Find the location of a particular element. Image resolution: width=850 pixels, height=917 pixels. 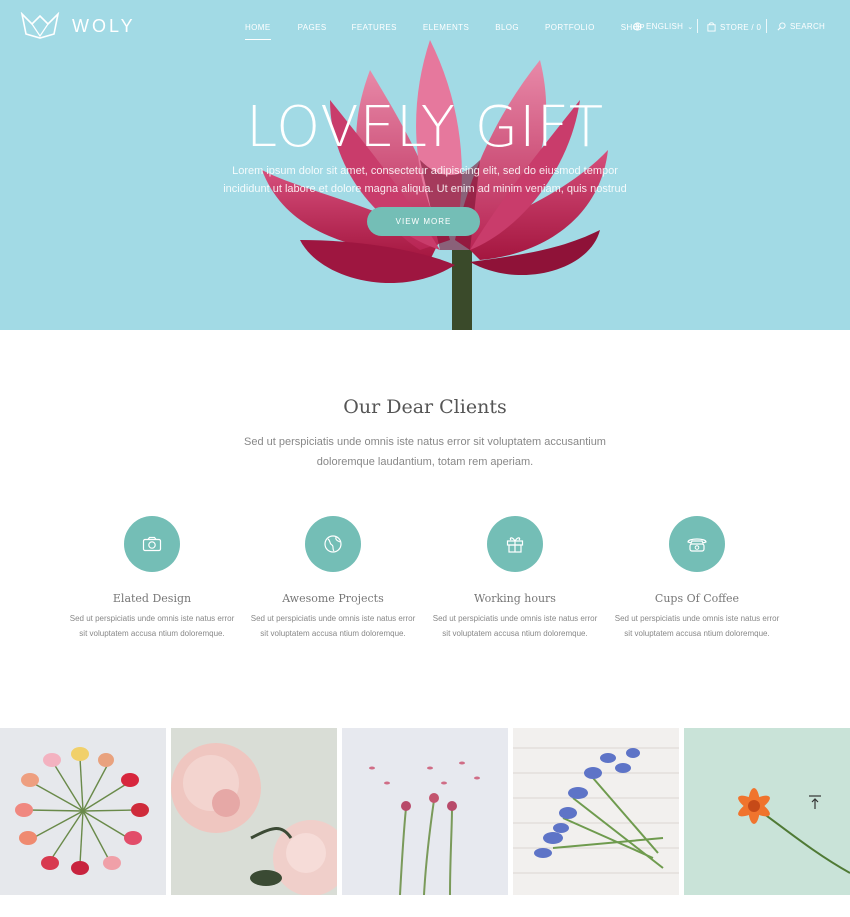

feature-title: Awesome Projects is located at coordinates (333, 598).